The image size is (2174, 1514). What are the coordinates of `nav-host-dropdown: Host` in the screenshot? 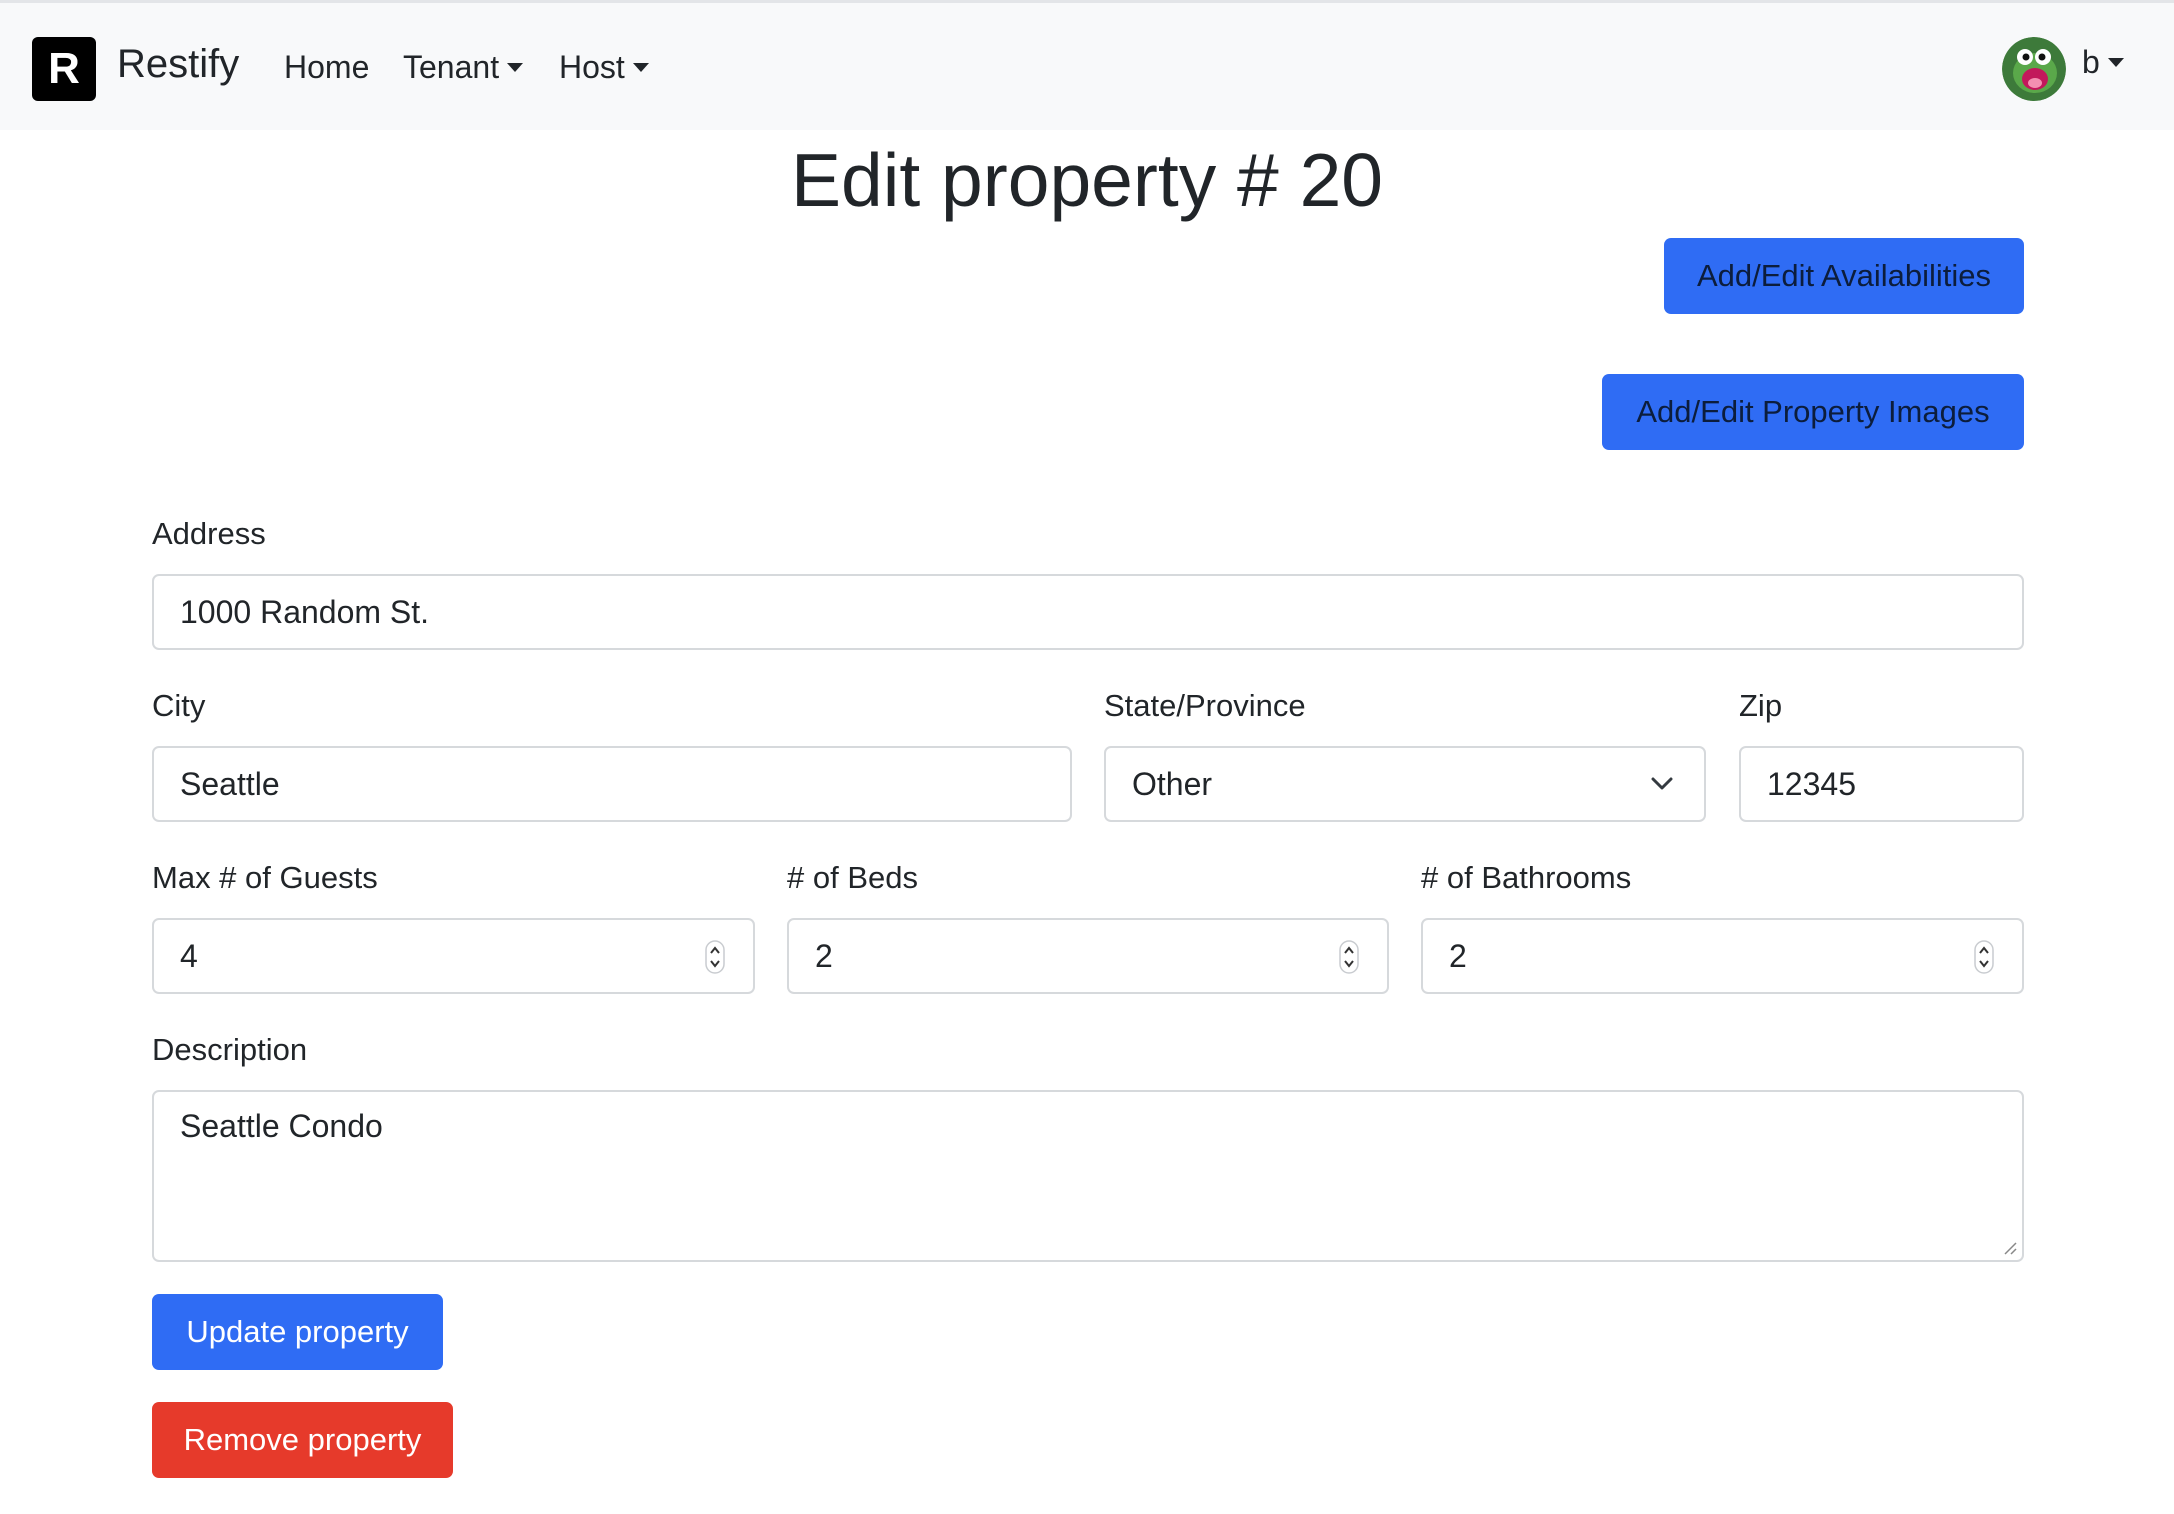 It's located at (604, 67).